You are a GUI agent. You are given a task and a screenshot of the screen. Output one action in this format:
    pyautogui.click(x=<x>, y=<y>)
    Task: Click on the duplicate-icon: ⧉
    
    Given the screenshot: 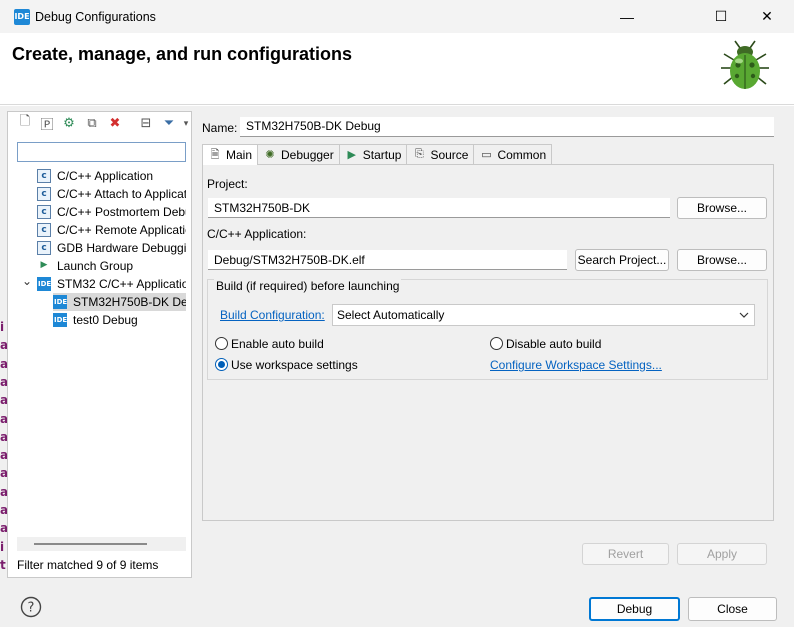 What is the action you would take?
    pyautogui.click(x=92, y=123)
    